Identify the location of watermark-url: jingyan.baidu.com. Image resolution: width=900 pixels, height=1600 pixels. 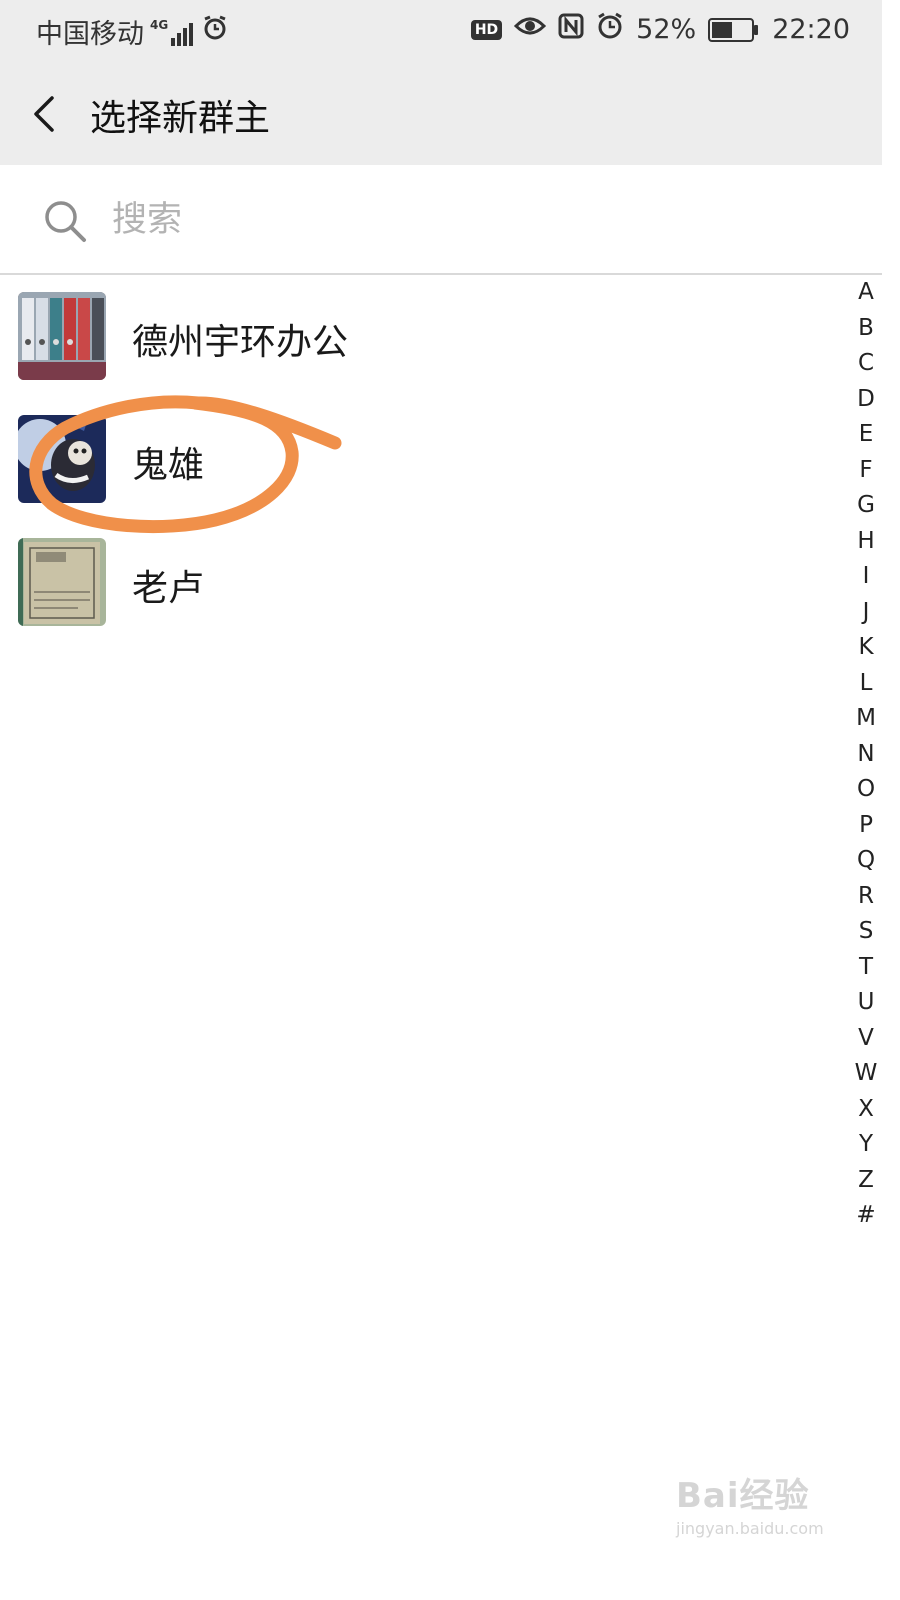
(750, 1528).